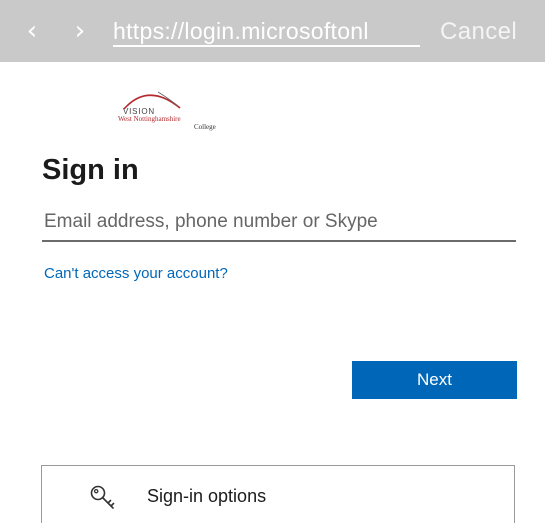  What do you see at coordinates (279, 223) in the screenshot?
I see `email-input` at bounding box center [279, 223].